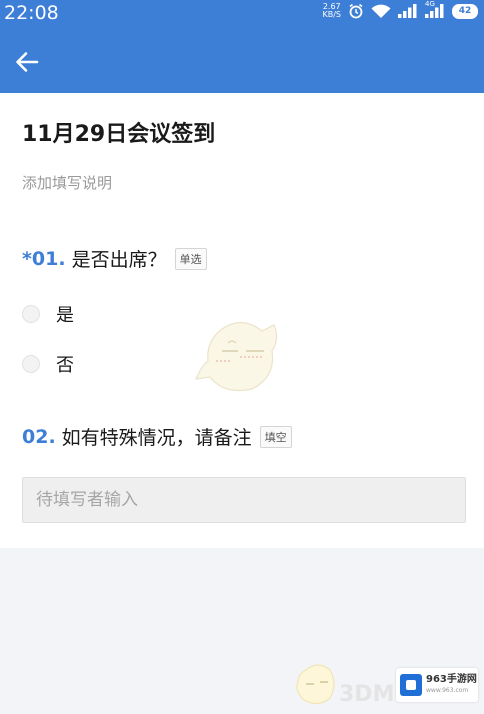 The image size is (484, 714). Describe the element at coordinates (39, 436) in the screenshot. I see `question-2-number: 02.` at that location.